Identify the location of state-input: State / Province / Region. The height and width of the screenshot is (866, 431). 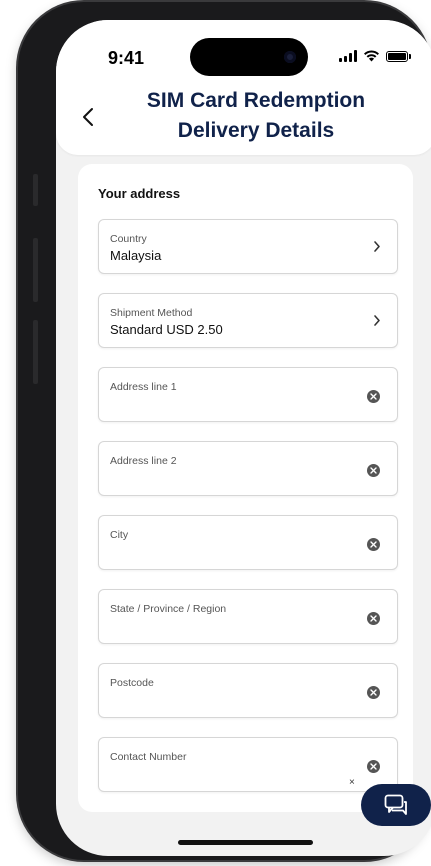
(248, 616).